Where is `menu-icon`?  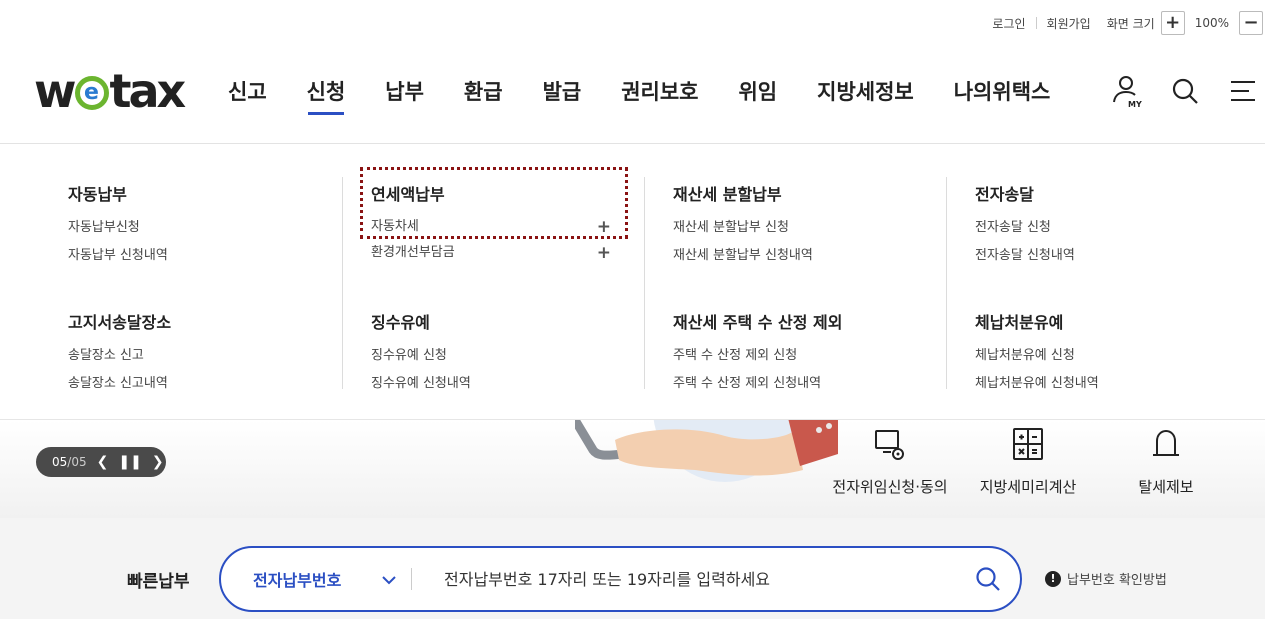 menu-icon is located at coordinates (1243, 91).